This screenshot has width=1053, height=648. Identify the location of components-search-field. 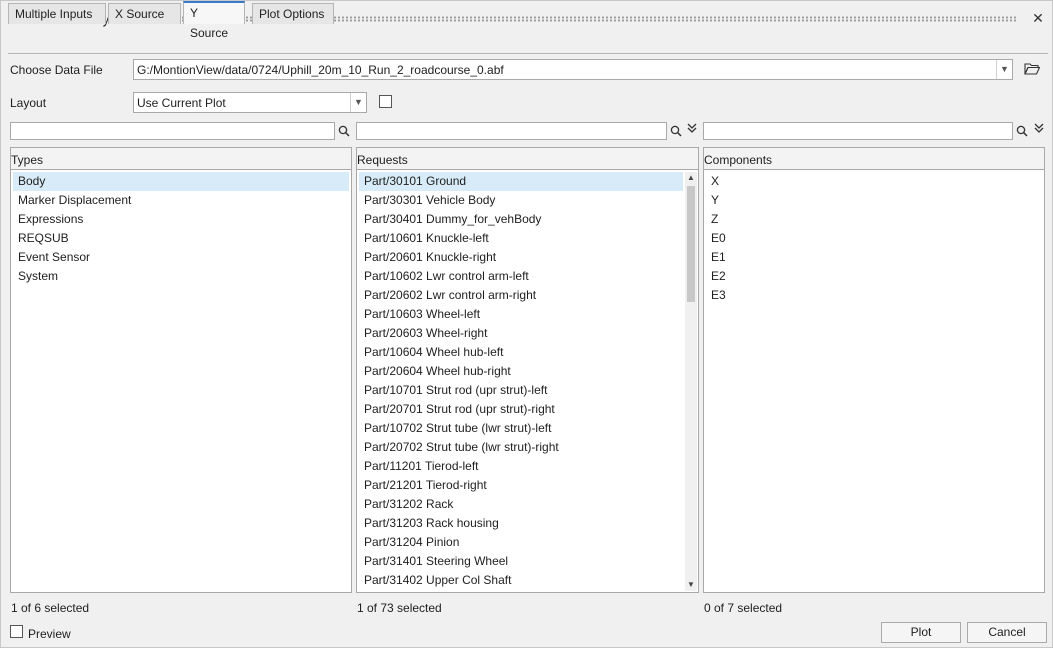
(858, 131).